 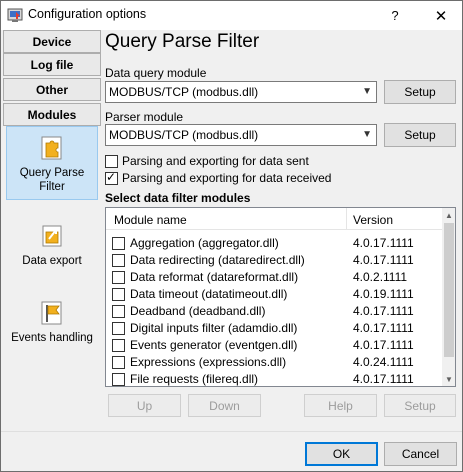 What do you see at coordinates (231, 15) in the screenshot?
I see `title-bar: Configuration options ? ✕` at bounding box center [231, 15].